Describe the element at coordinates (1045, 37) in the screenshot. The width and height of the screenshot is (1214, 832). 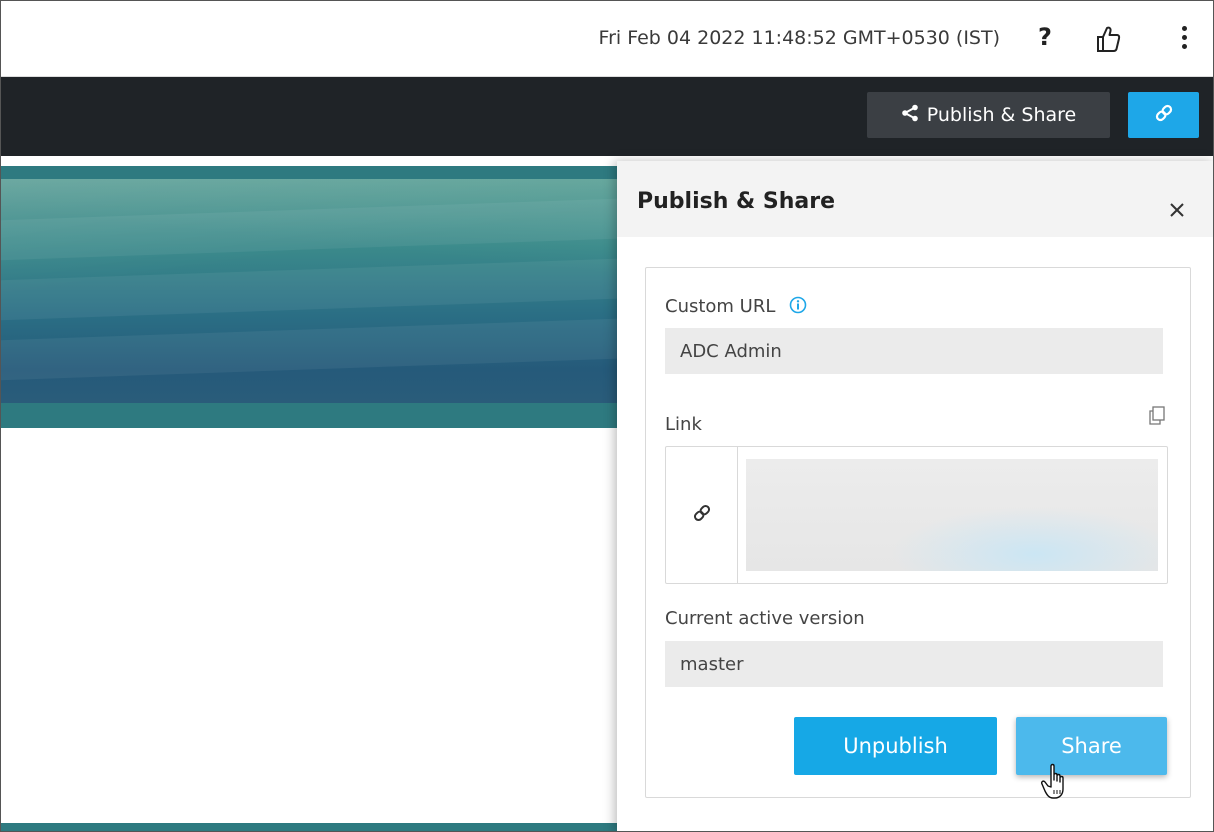
I see `help-icon: ?` at that location.